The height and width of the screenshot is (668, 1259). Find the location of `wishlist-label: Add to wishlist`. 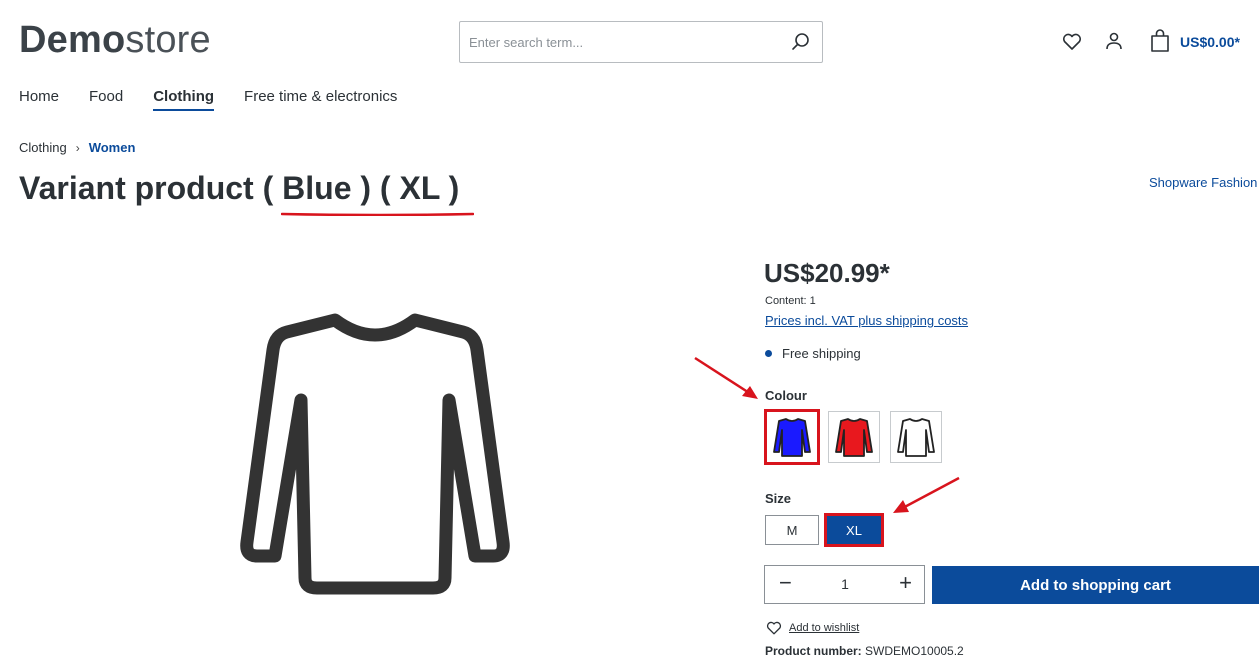

wishlist-label: Add to wishlist is located at coordinates (824, 628).